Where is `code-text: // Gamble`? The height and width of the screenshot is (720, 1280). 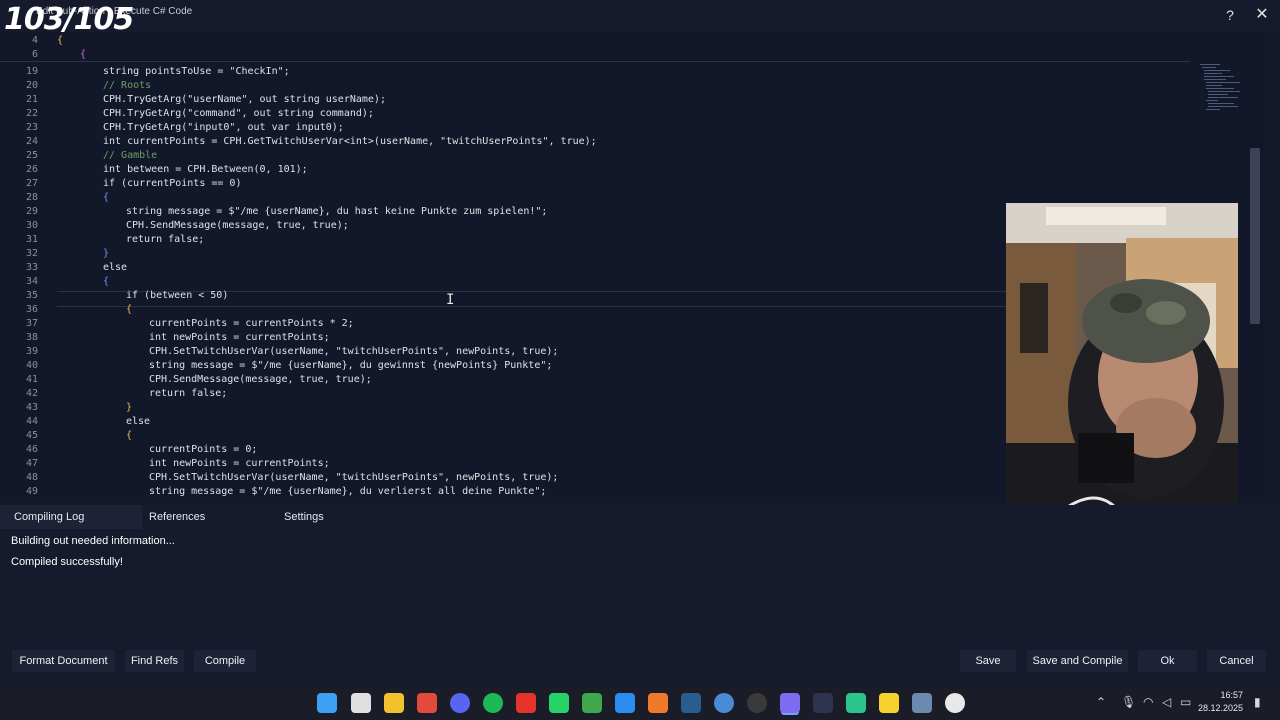 code-text: // Gamble is located at coordinates (130, 156).